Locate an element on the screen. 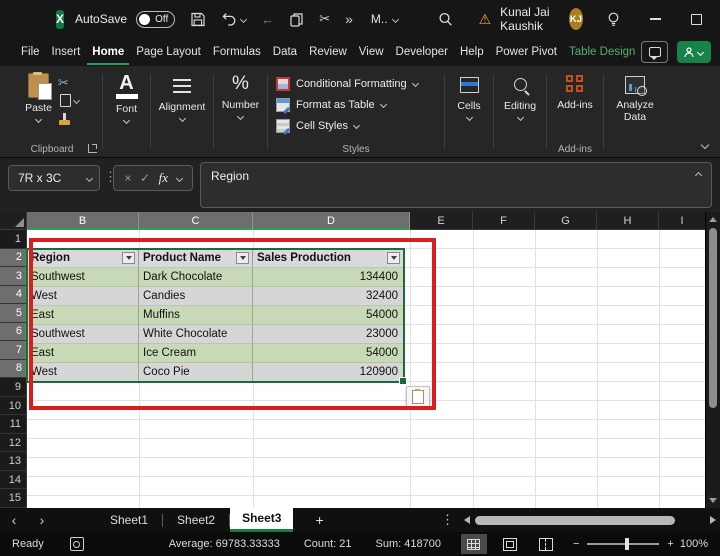  zoom-level: 100% is located at coordinates (694, 544).